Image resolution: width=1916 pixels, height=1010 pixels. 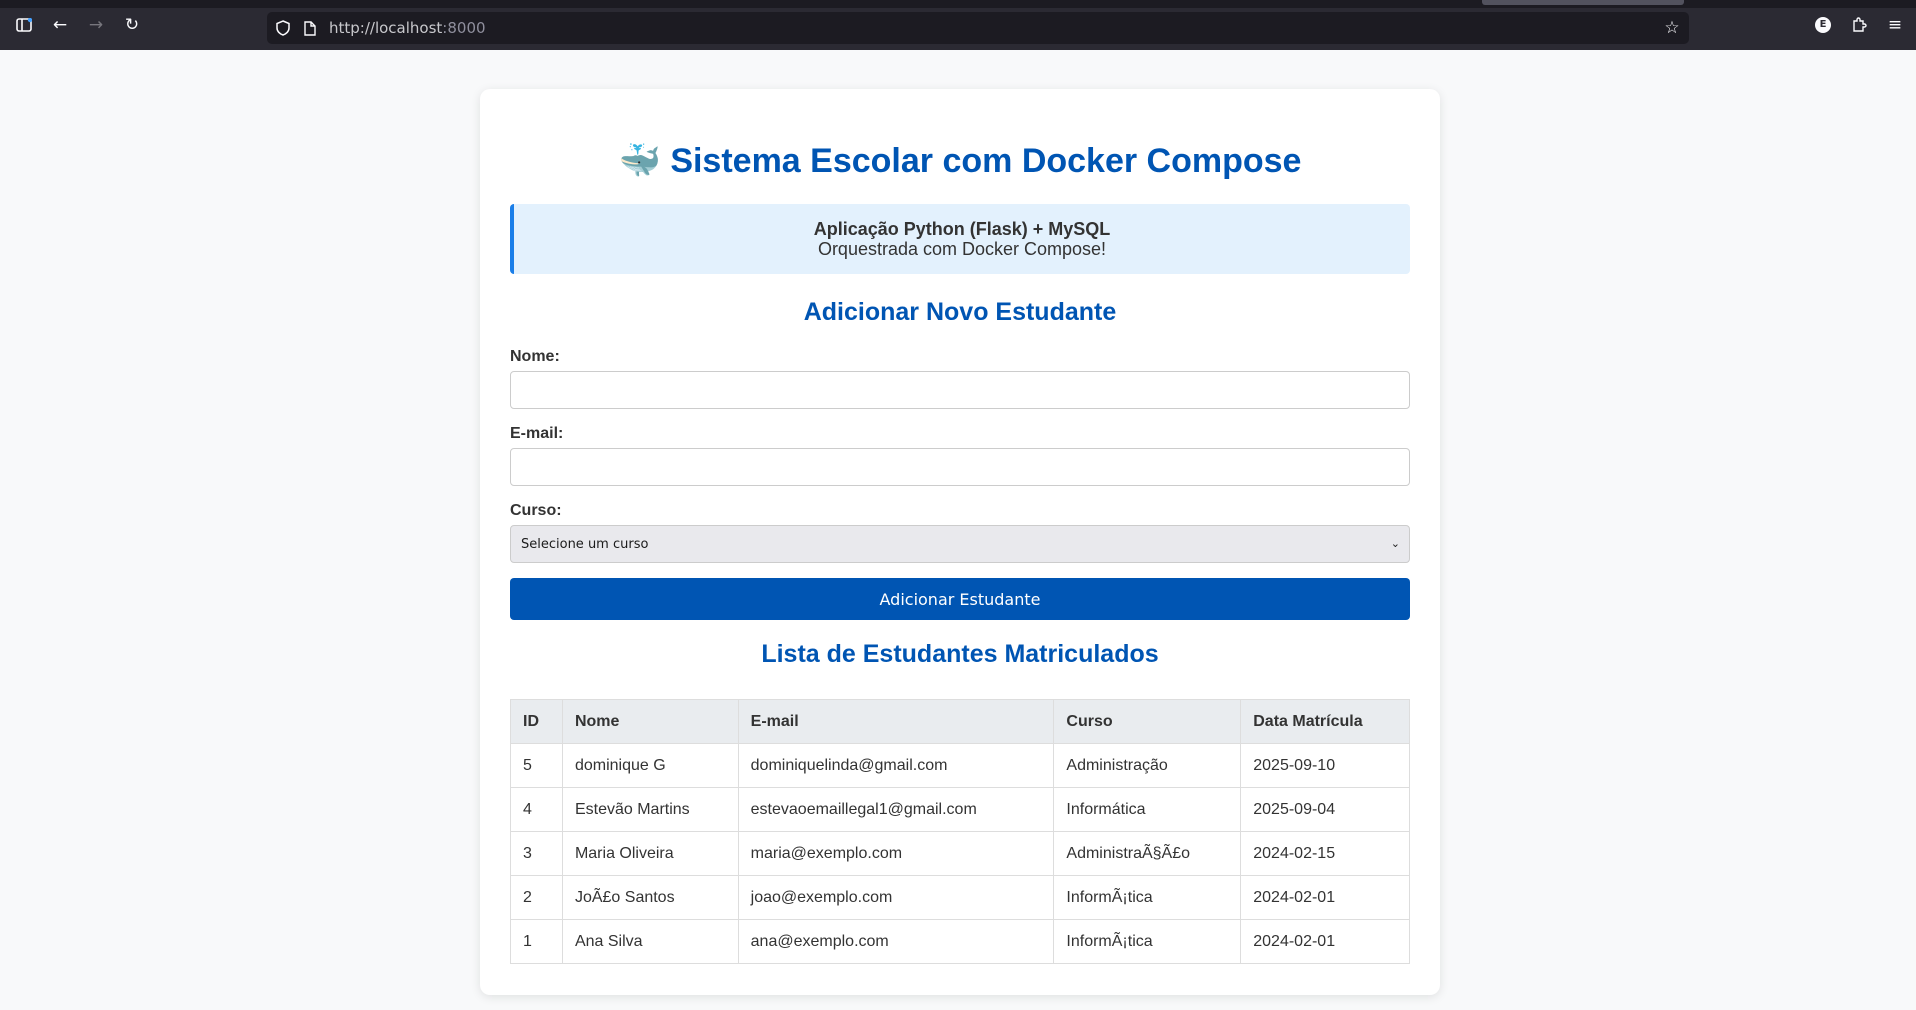 What do you see at coordinates (60, 25) in the screenshot?
I see `back-icon: ←` at bounding box center [60, 25].